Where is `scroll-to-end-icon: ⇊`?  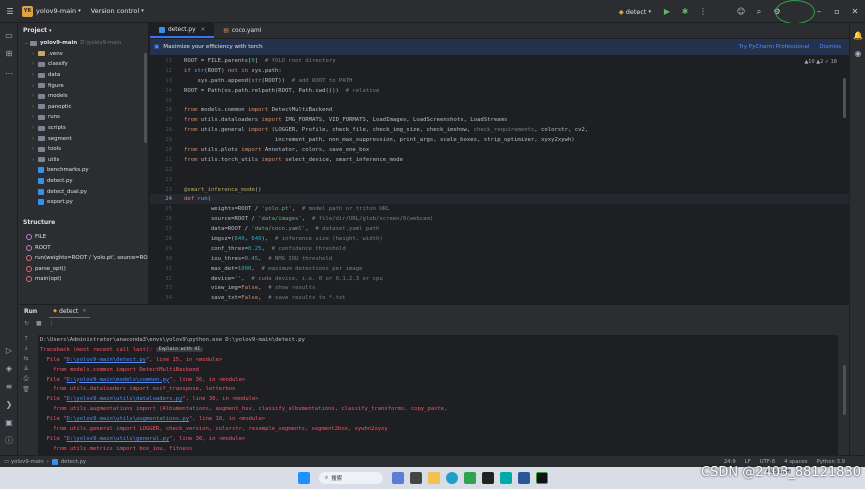 scroll-to-end-icon: ⇊ is located at coordinates (25, 368).